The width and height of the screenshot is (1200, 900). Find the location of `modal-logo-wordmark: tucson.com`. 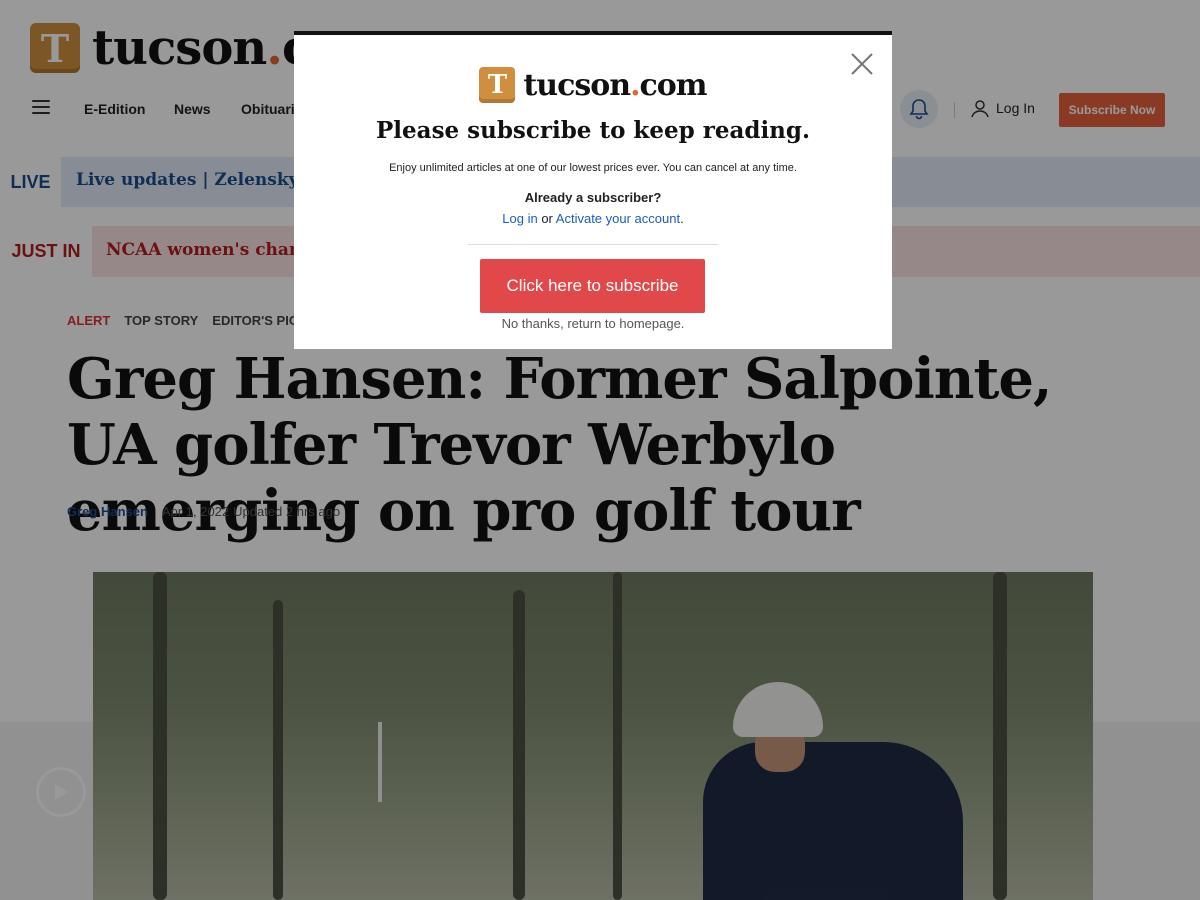

modal-logo-wordmark: tucson.com is located at coordinates (615, 85).